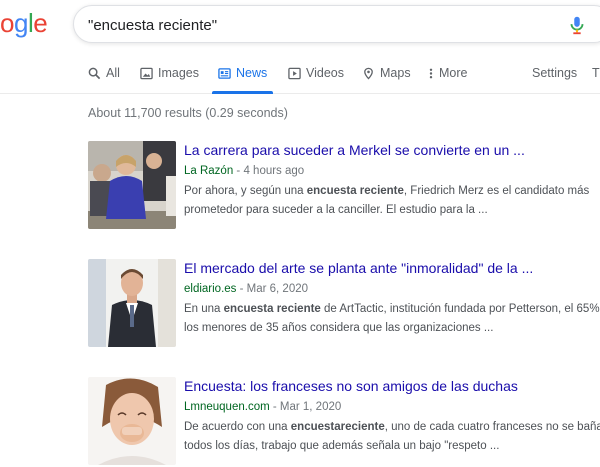 The height and width of the screenshot is (467, 600). I want to click on tab-images-label: Images, so click(178, 73).